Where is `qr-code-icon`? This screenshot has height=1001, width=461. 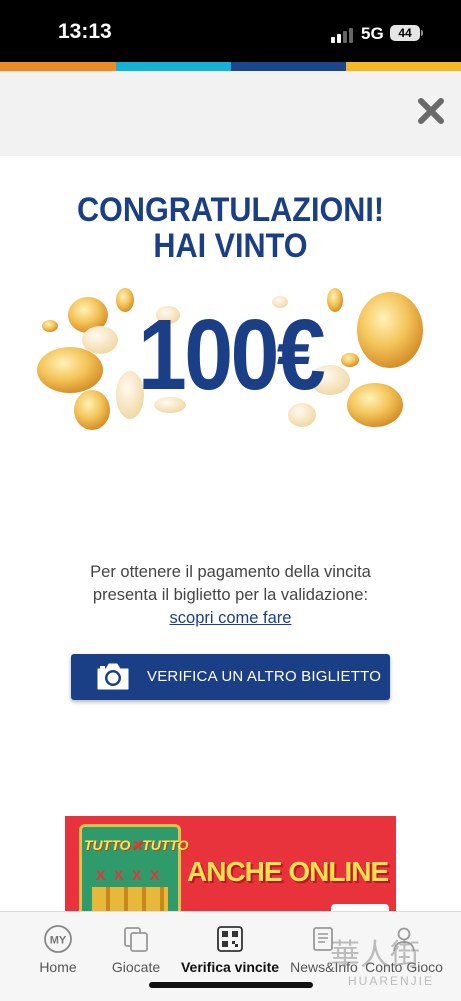 qr-code-icon is located at coordinates (230, 939).